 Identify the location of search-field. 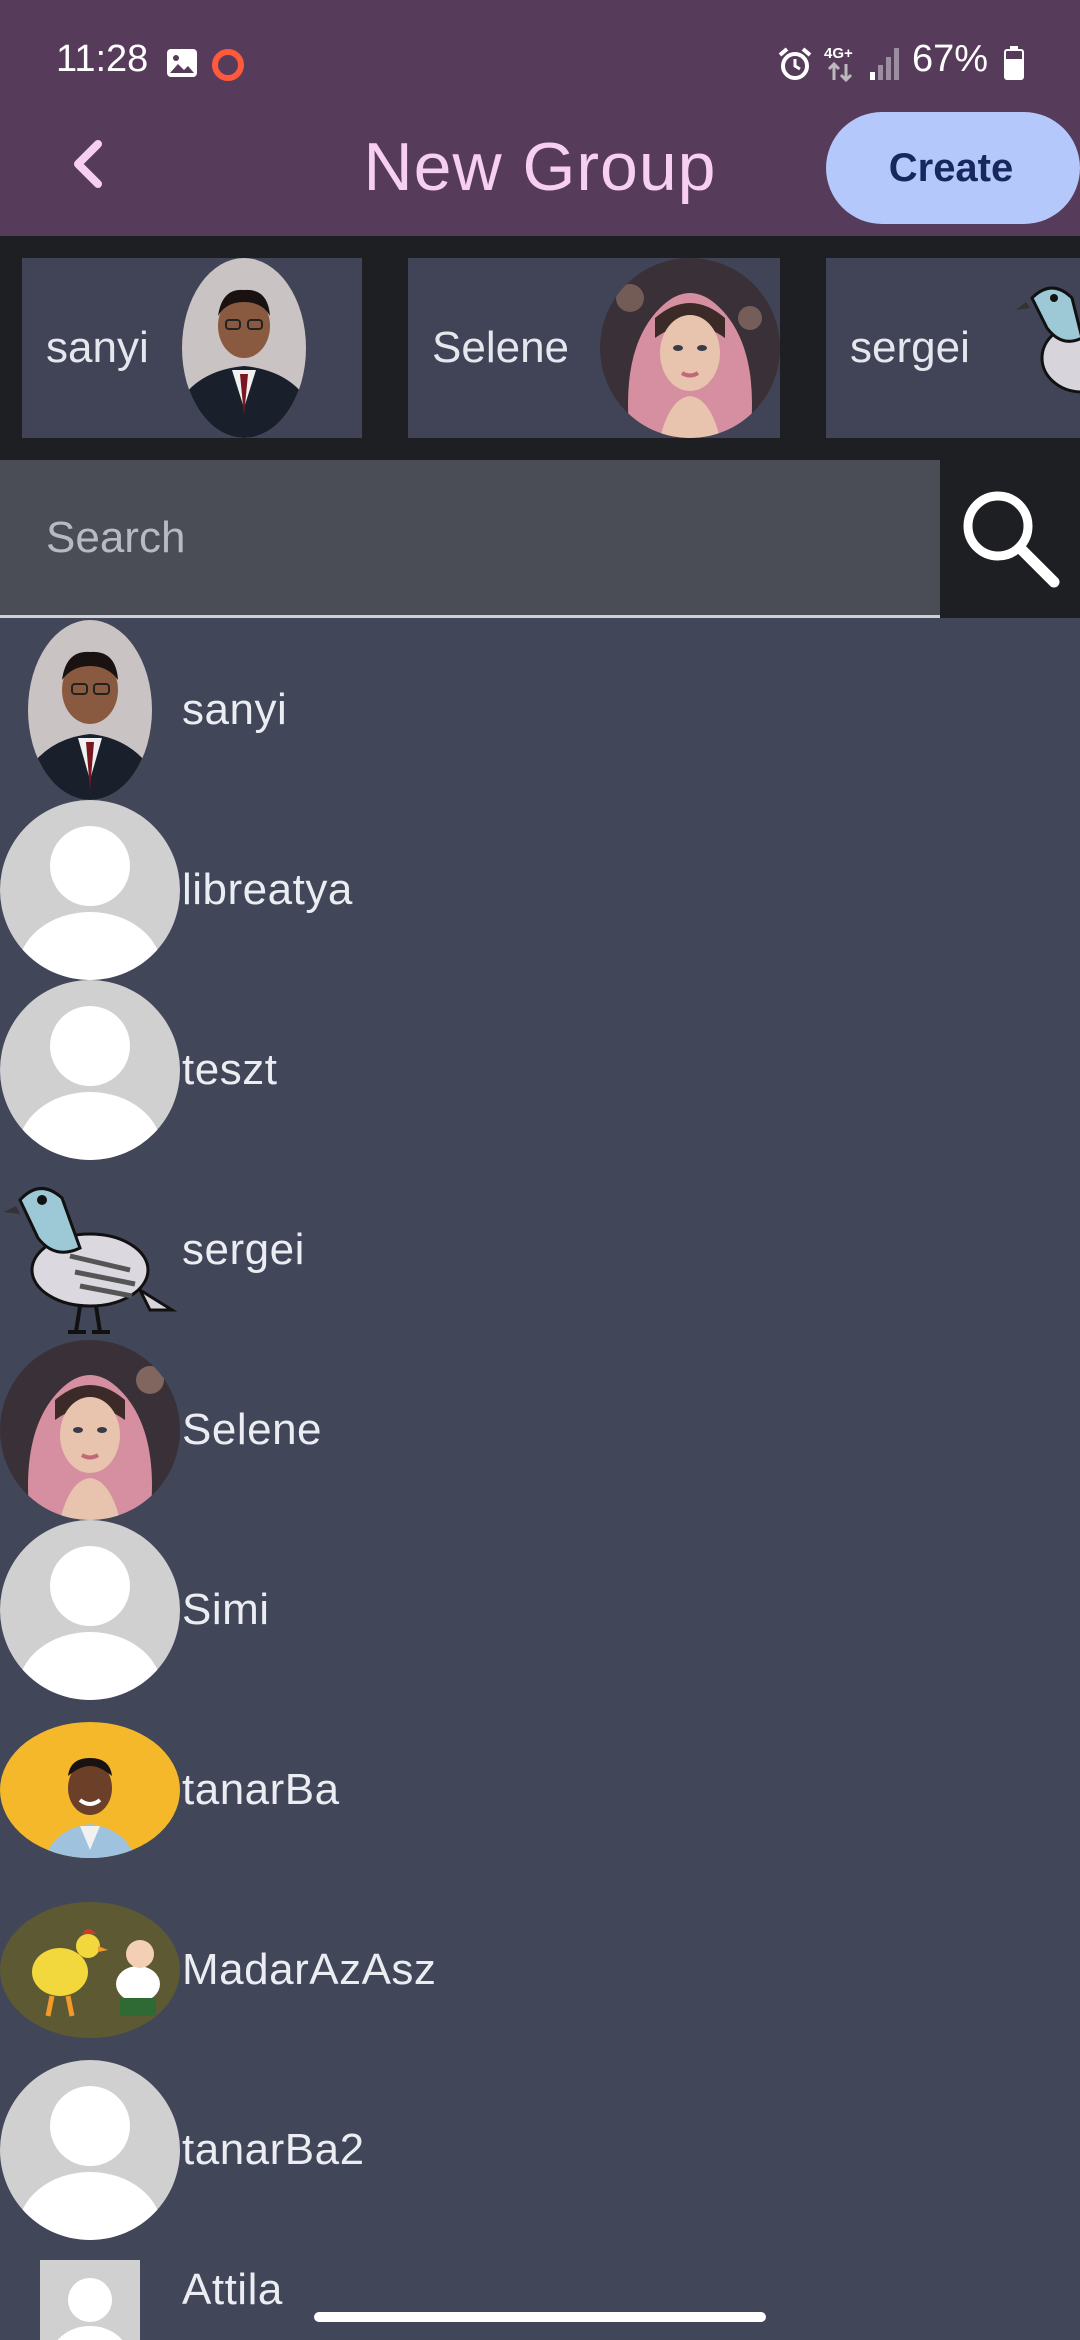
(470, 539).